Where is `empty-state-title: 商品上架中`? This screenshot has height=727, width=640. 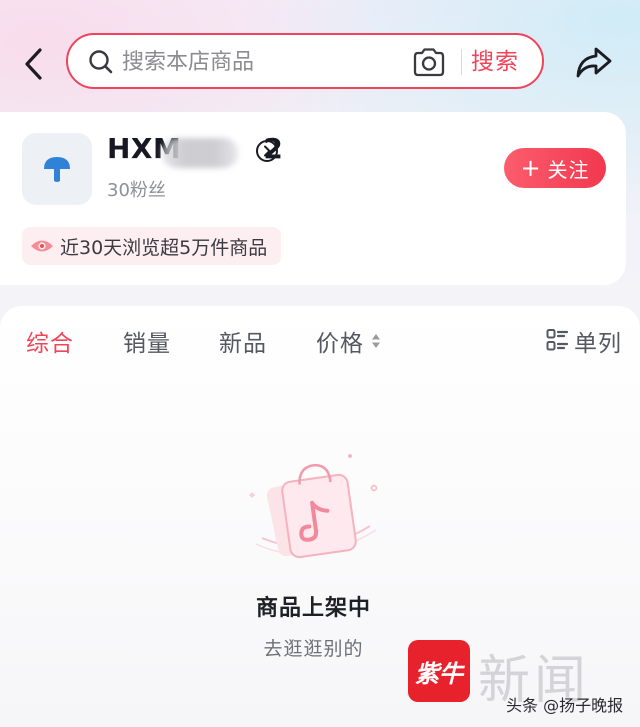 empty-state-title: 商品上架中 is located at coordinates (313, 608).